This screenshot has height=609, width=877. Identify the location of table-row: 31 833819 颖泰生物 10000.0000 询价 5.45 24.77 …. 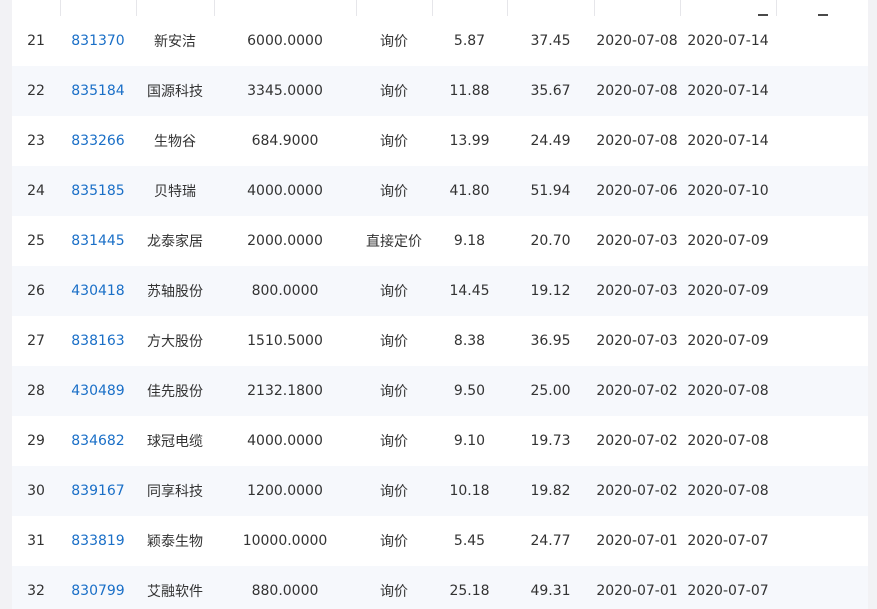
(440, 541).